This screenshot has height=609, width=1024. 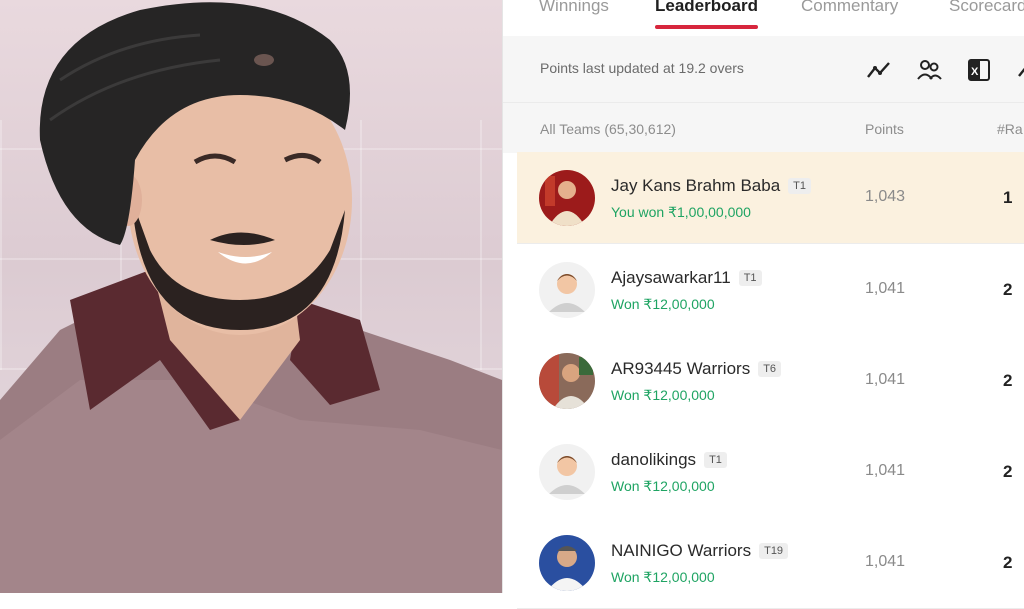 What do you see at coordinates (669, 460) in the screenshot?
I see `team-name: danolikings T1` at bounding box center [669, 460].